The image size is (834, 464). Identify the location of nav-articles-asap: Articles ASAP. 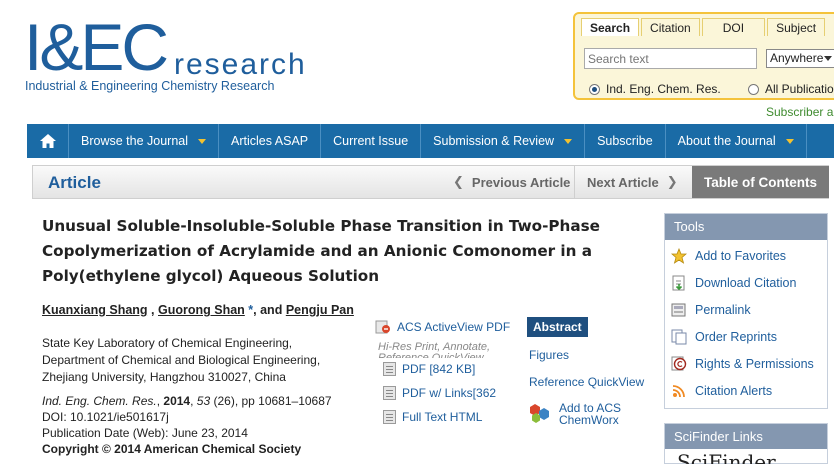
(270, 141).